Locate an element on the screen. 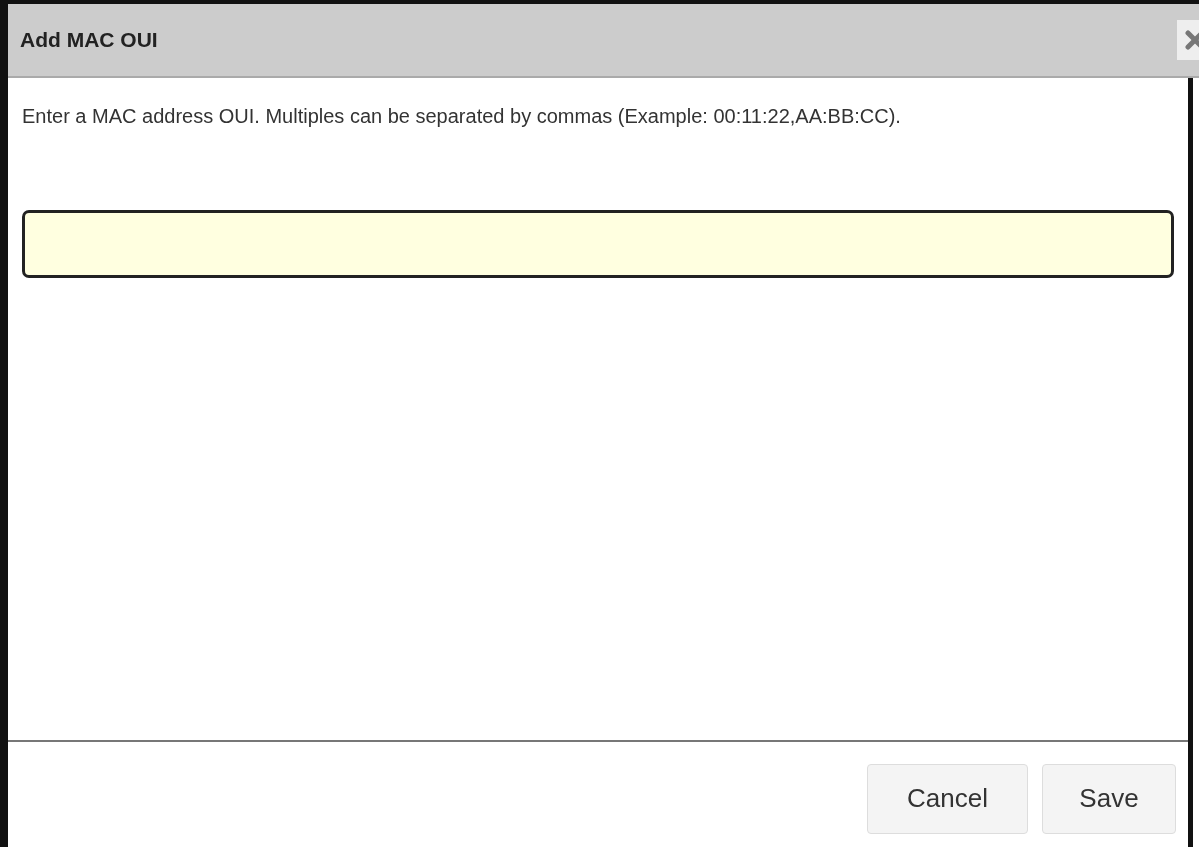 Image resolution: width=1199 pixels, height=847 pixels. dialog-title: Add MAC OUI is located at coordinates (89, 40).